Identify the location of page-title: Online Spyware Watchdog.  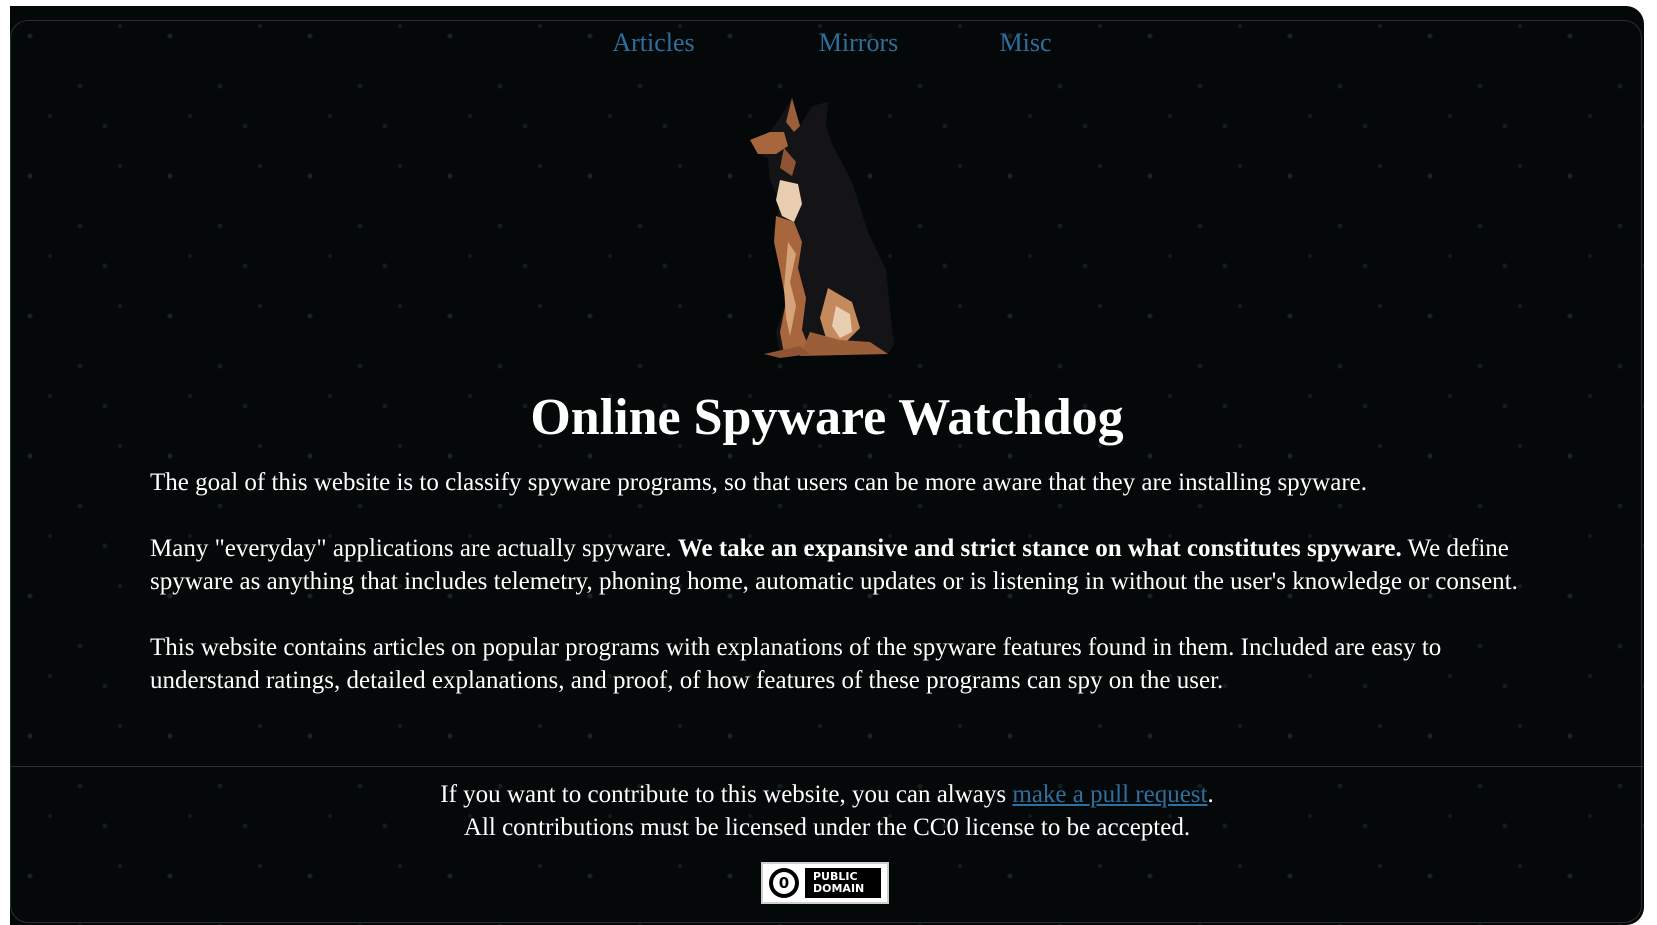
(827, 417).